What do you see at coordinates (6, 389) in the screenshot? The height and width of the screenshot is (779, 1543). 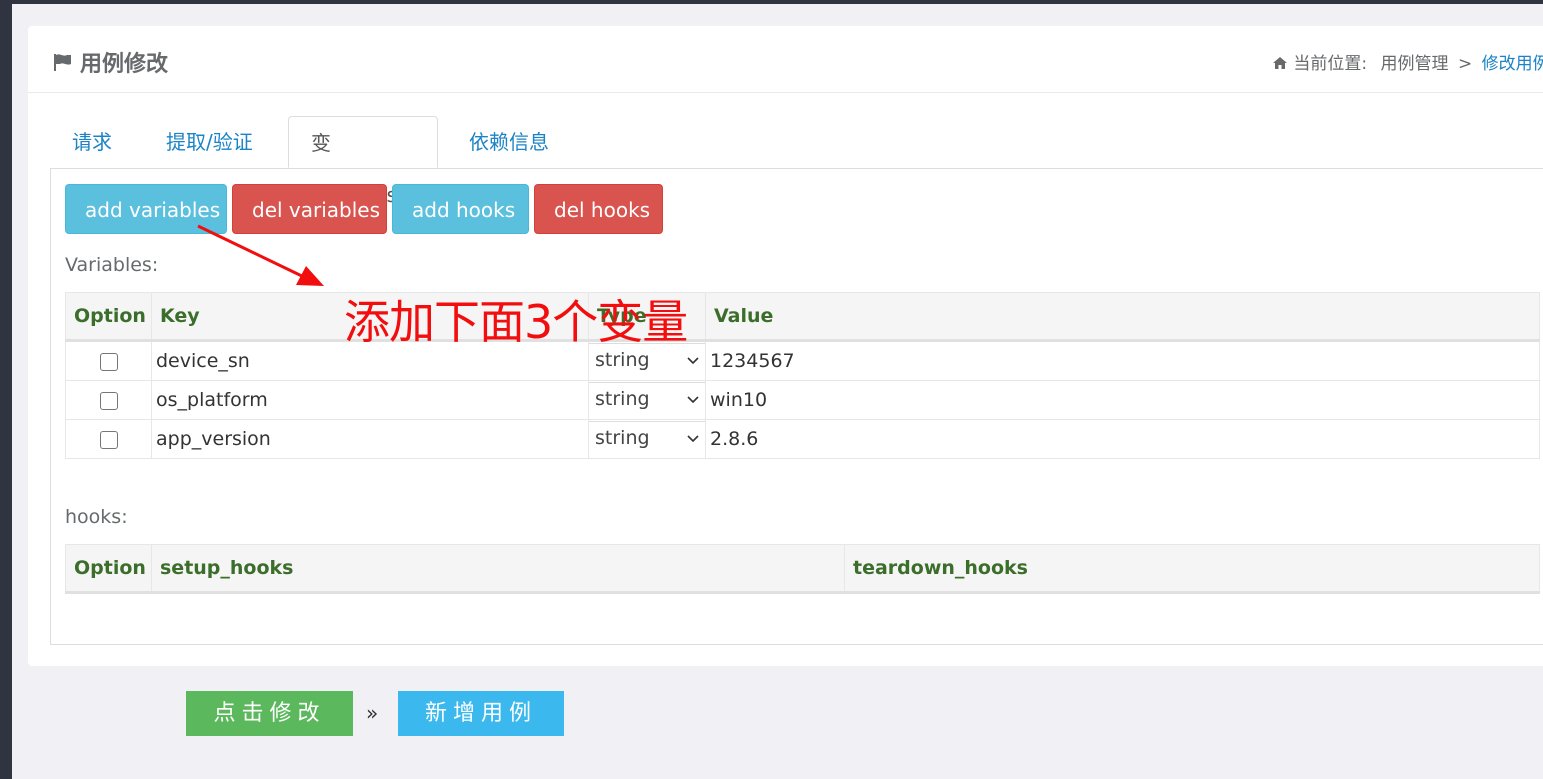 I see `left-sidebar-edge` at bounding box center [6, 389].